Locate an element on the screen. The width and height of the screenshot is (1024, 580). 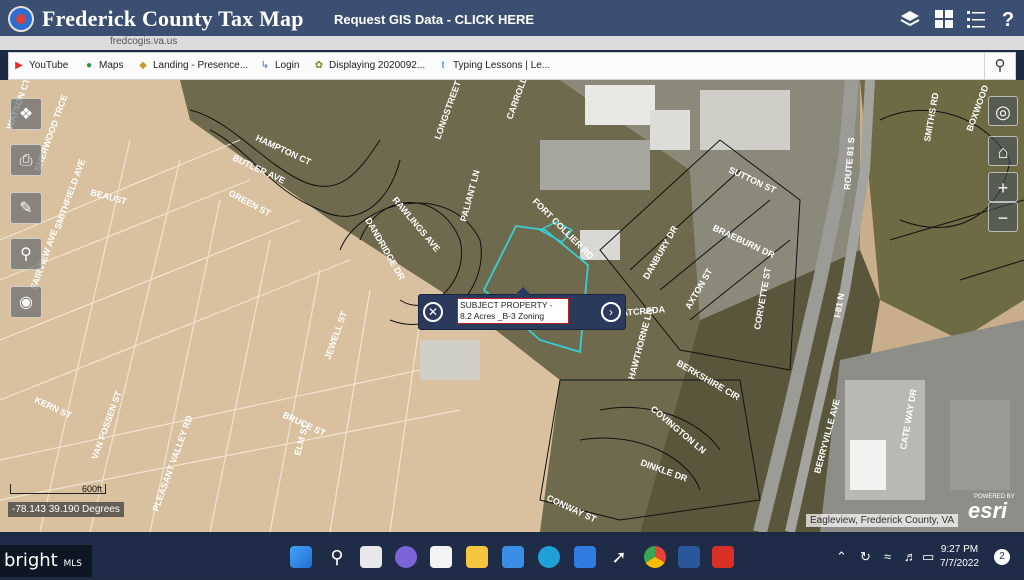
measure-ruler-icon: ✎ is located at coordinates (26, 208).